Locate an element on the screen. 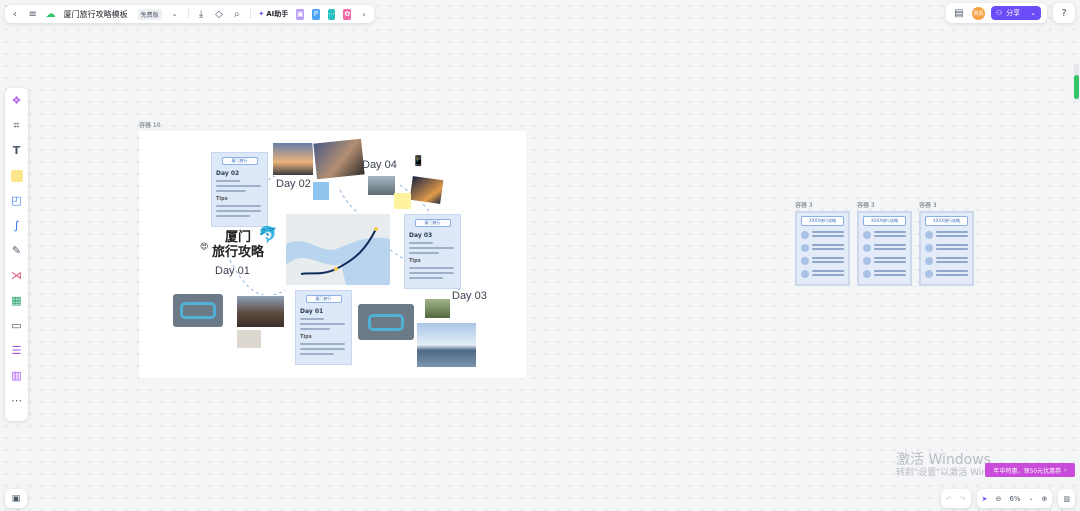 The image size is (1080, 511). title-line-2: 旅行攻略 is located at coordinates (238, 252).